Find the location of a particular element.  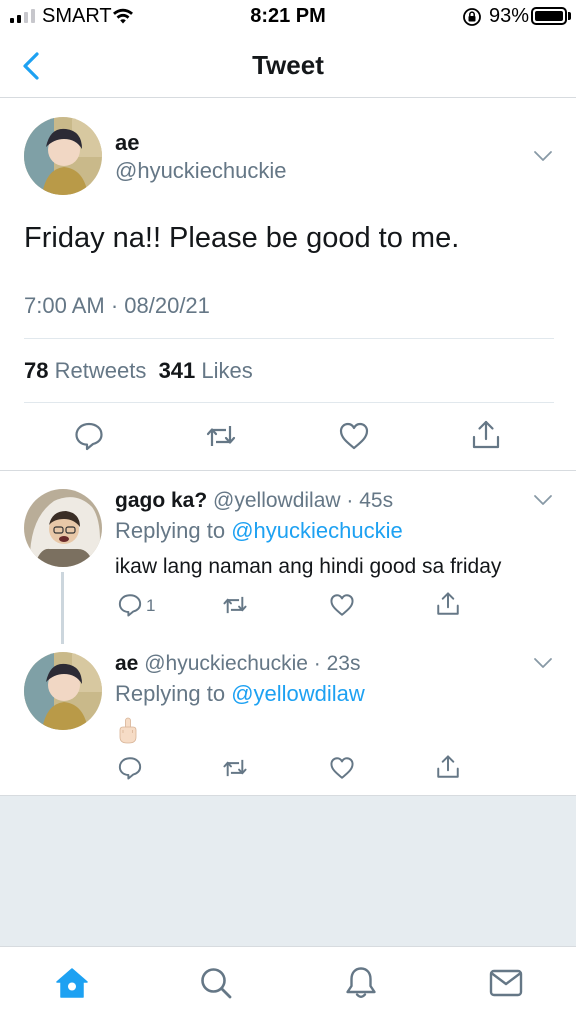

bottom-tab-bar is located at coordinates (288, 985).